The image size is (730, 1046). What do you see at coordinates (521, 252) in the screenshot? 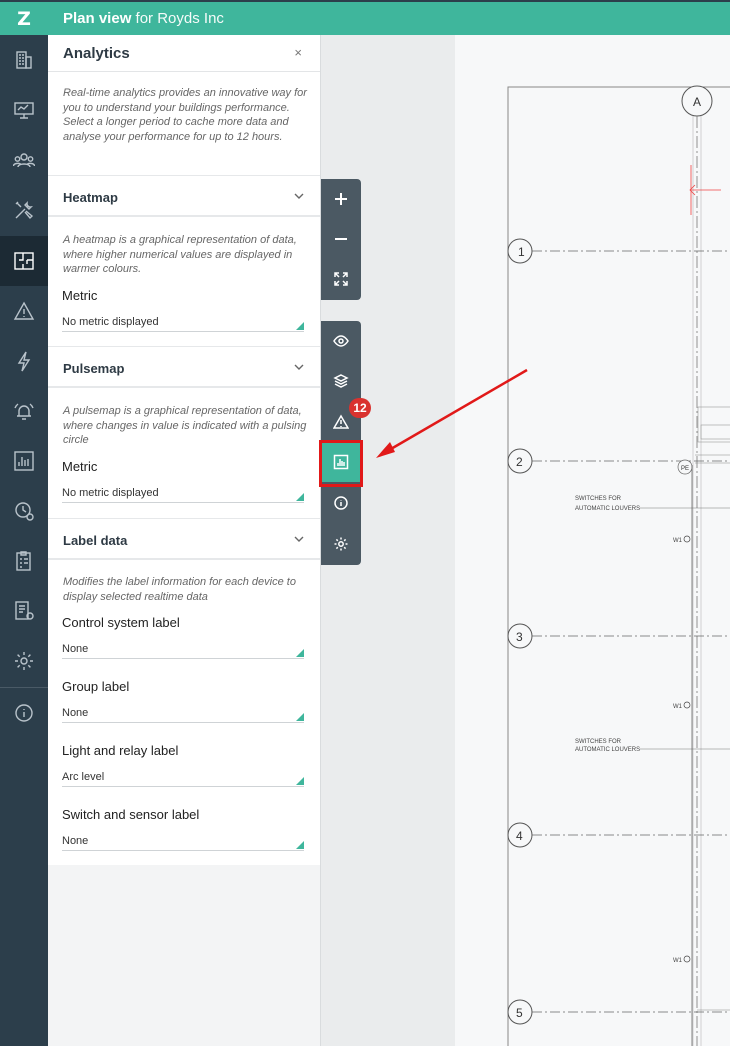
I see `grid-label-1: 1` at bounding box center [521, 252].